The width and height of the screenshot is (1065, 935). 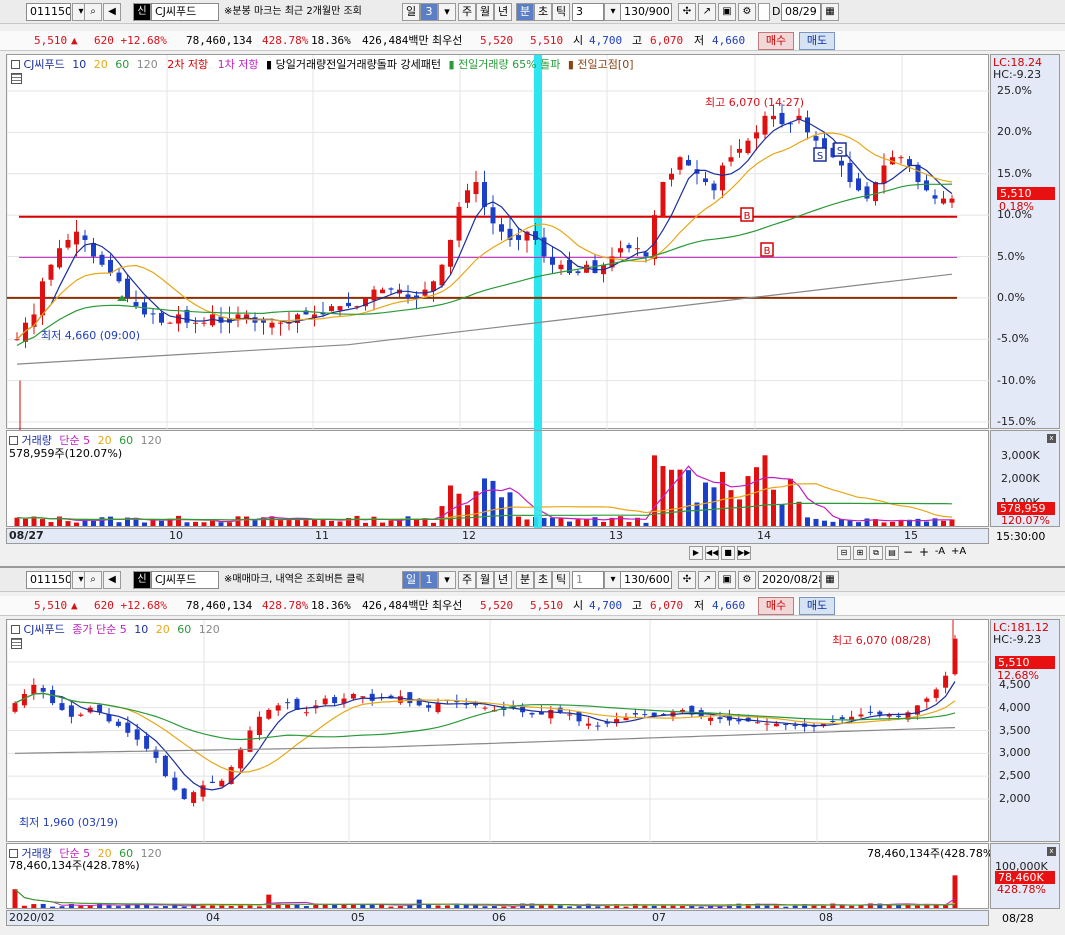 I want to click on price-change-2: 620 +12.68%, so click(x=130, y=605).